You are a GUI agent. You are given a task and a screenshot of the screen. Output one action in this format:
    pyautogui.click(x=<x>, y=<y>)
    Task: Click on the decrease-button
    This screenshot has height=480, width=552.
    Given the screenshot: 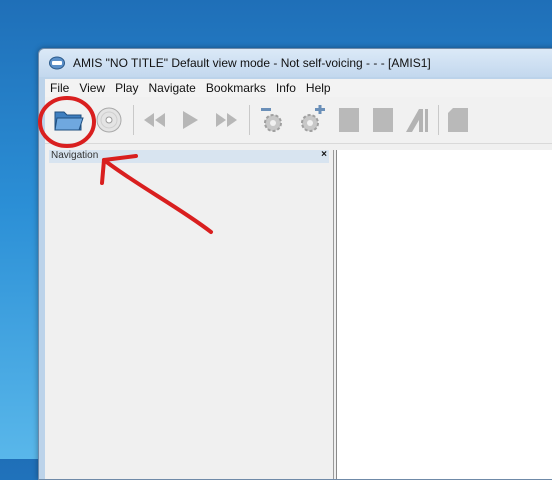 What is the action you would take?
    pyautogui.click(x=272, y=120)
    